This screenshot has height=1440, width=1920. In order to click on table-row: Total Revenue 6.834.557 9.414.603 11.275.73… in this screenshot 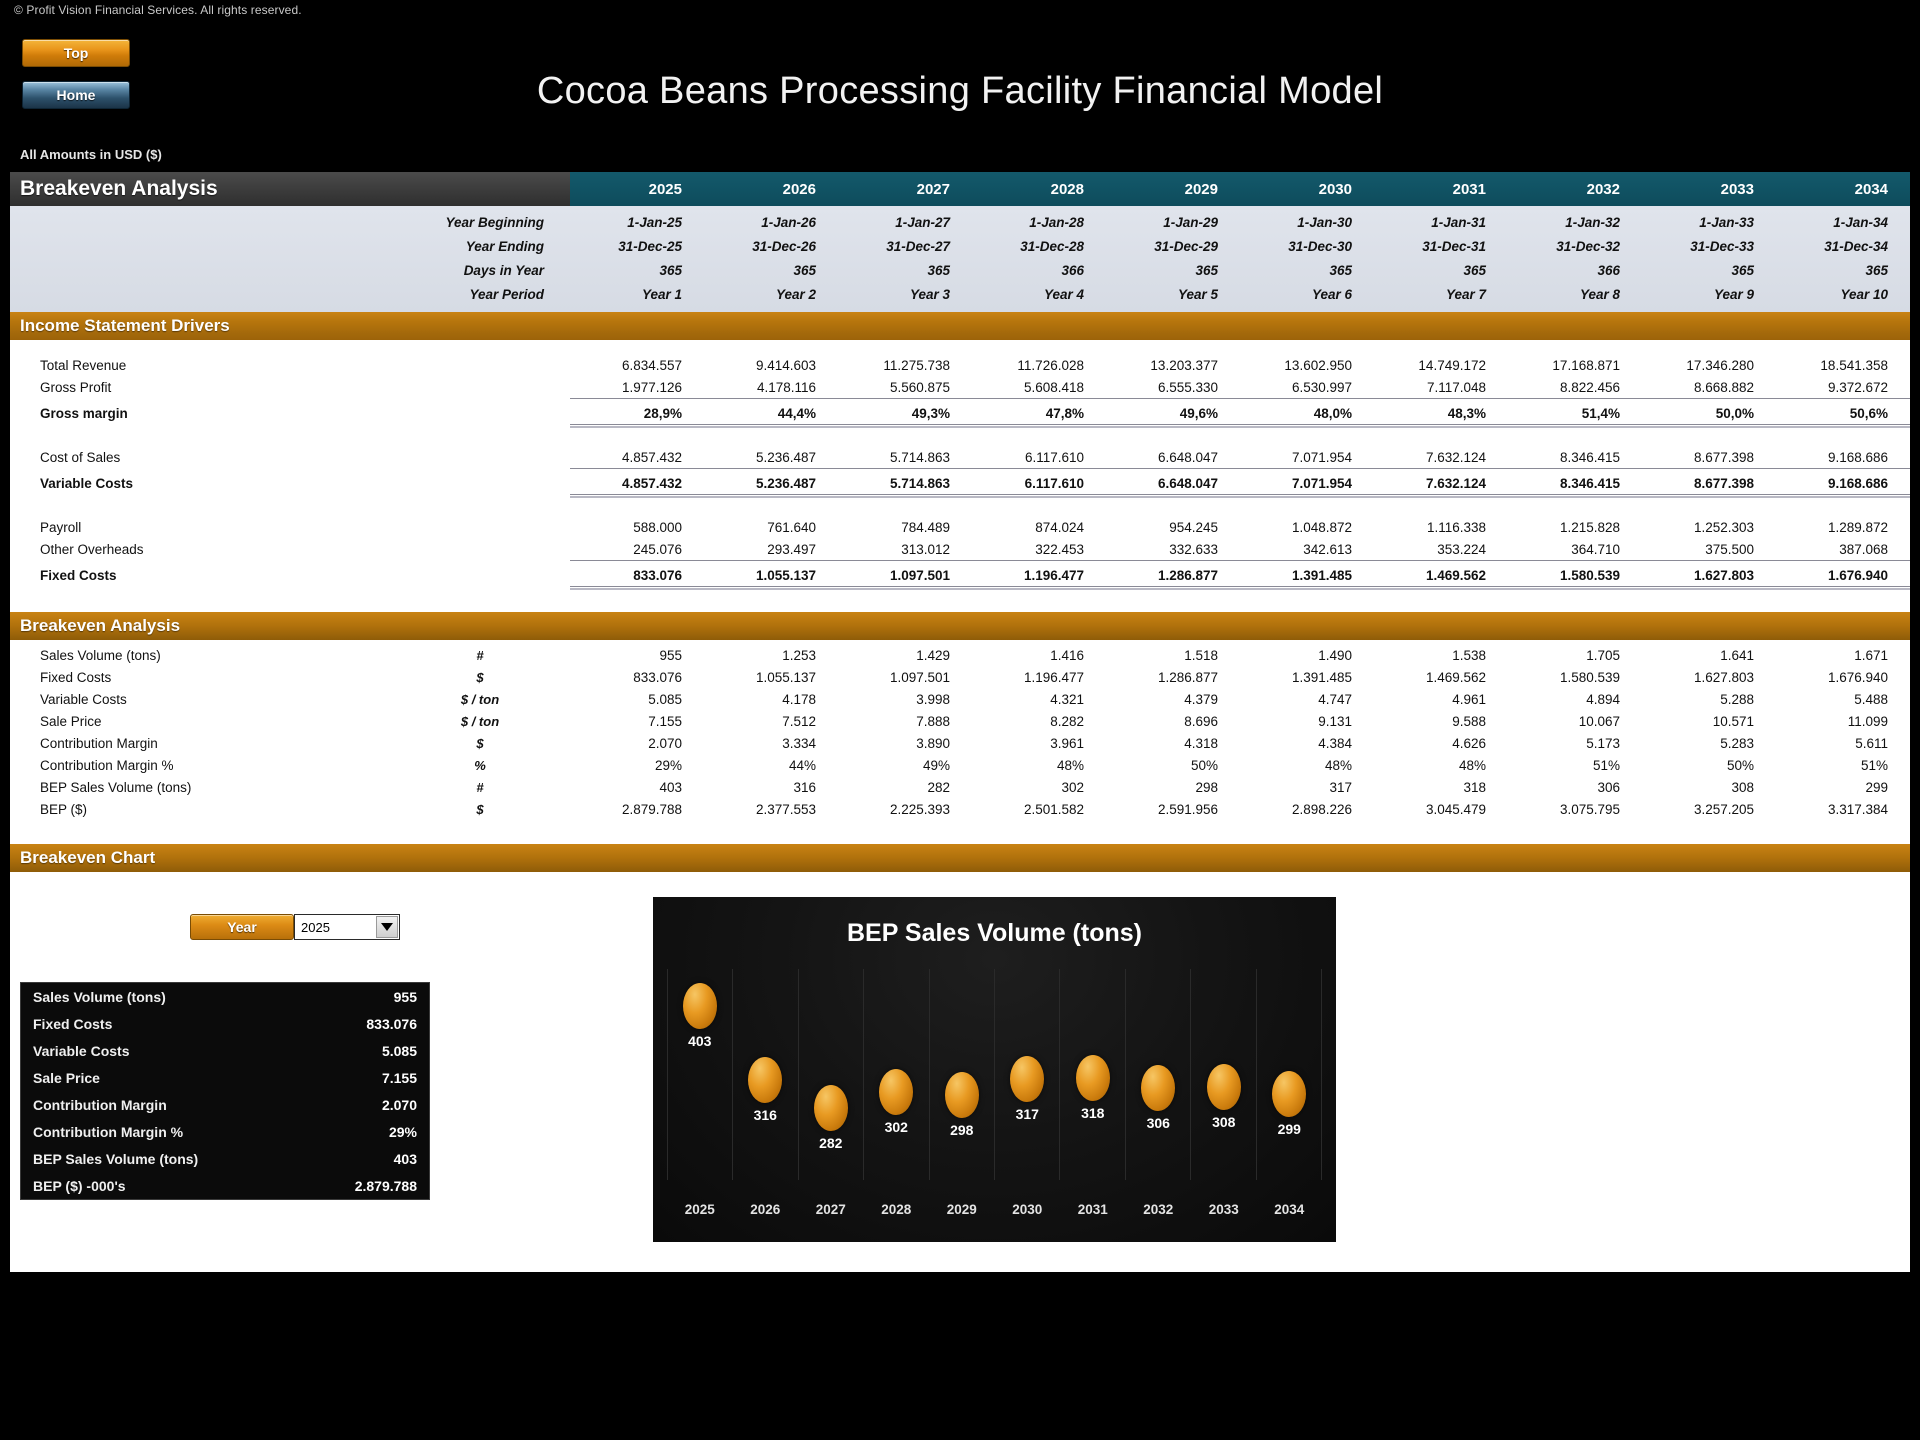, I will do `click(960, 365)`.